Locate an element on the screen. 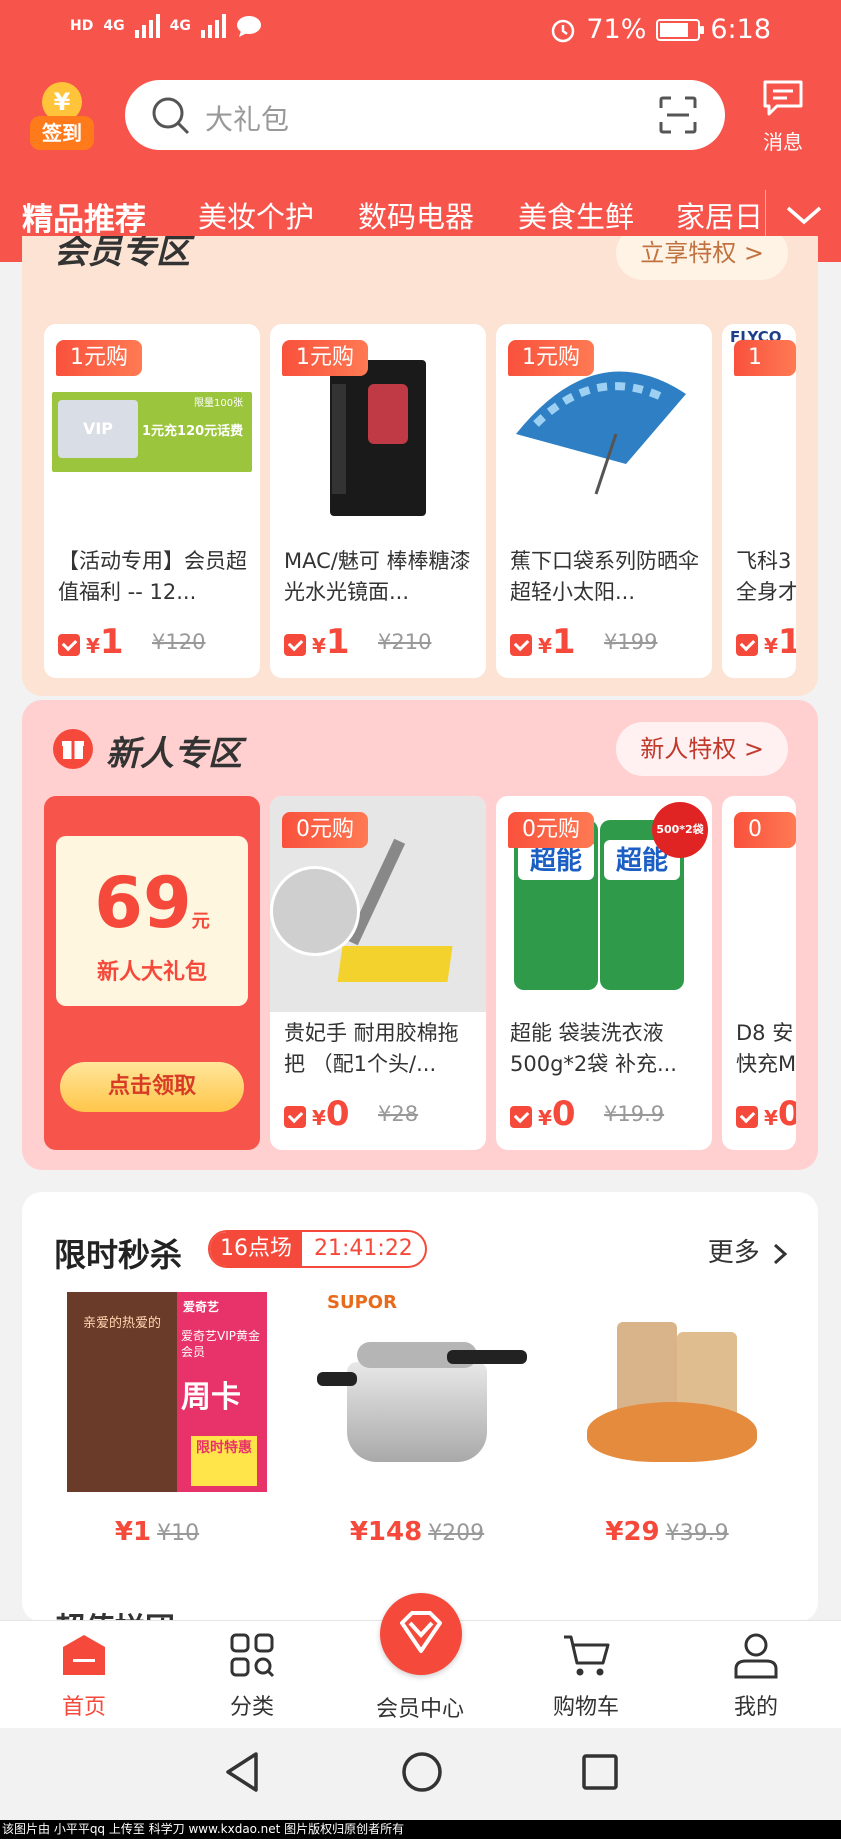  flash-sale-more-link: 更多 is located at coordinates (748, 1250).